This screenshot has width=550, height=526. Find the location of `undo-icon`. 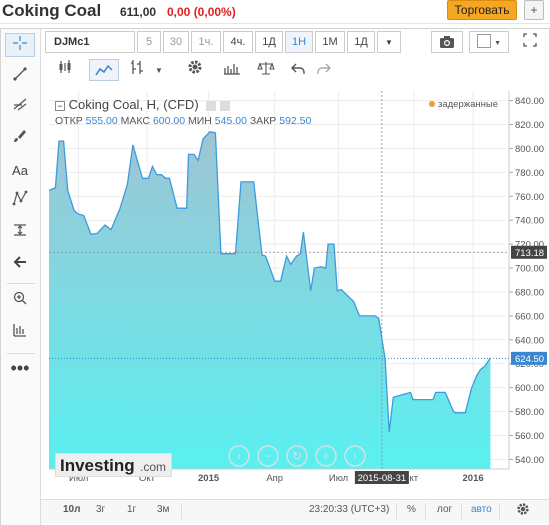

undo-icon is located at coordinates (298, 71).